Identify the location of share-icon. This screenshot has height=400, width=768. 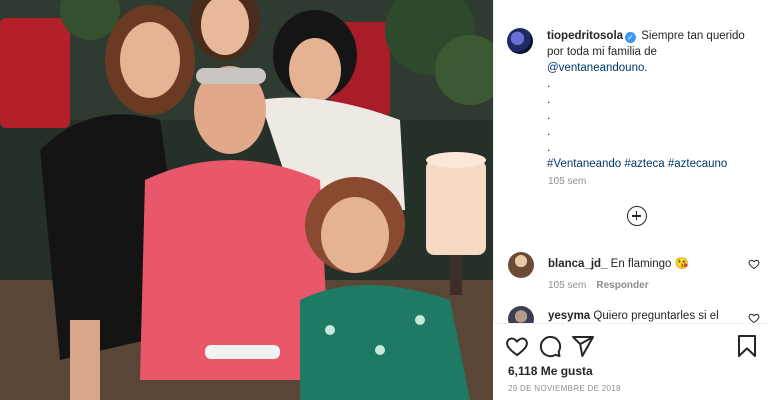
(583, 346).